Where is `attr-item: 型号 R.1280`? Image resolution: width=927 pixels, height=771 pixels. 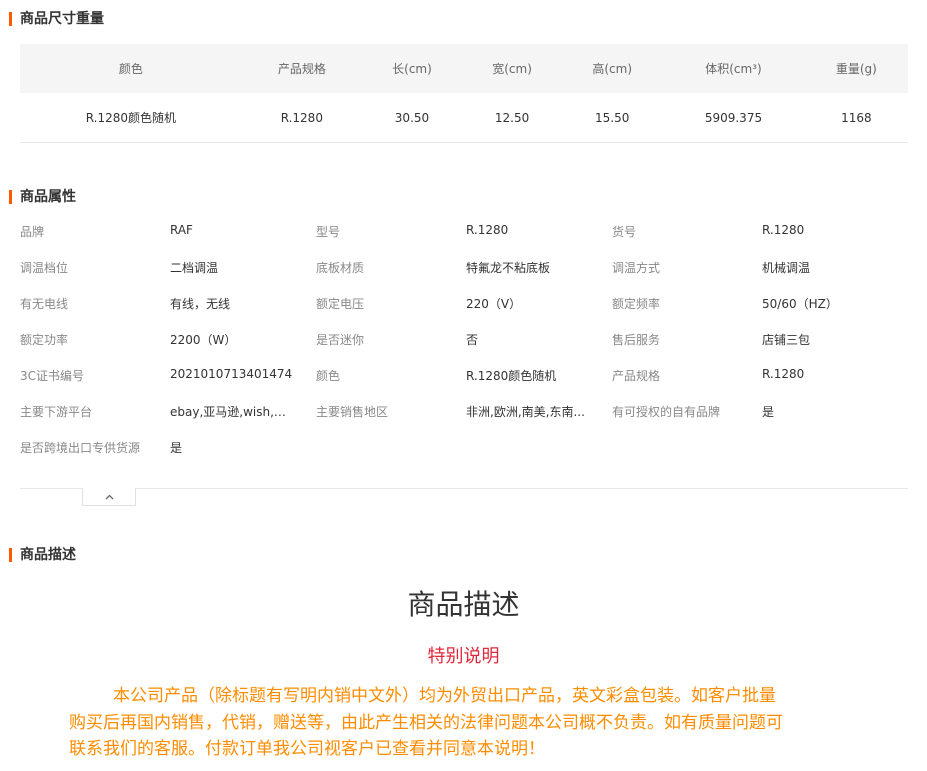 attr-item: 型号 R.1280 is located at coordinates (464, 231).